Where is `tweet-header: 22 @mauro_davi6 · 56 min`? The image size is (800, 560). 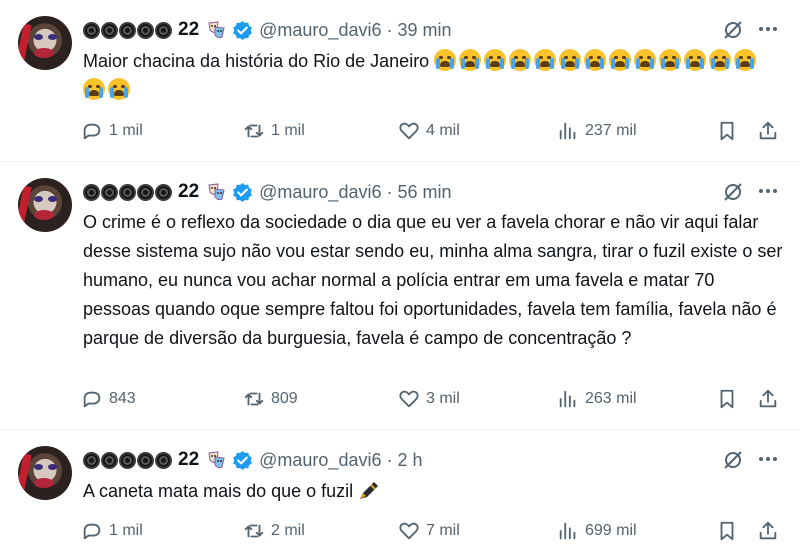 tweet-header: 22 @mauro_davi6 · 56 min is located at coordinates (267, 192).